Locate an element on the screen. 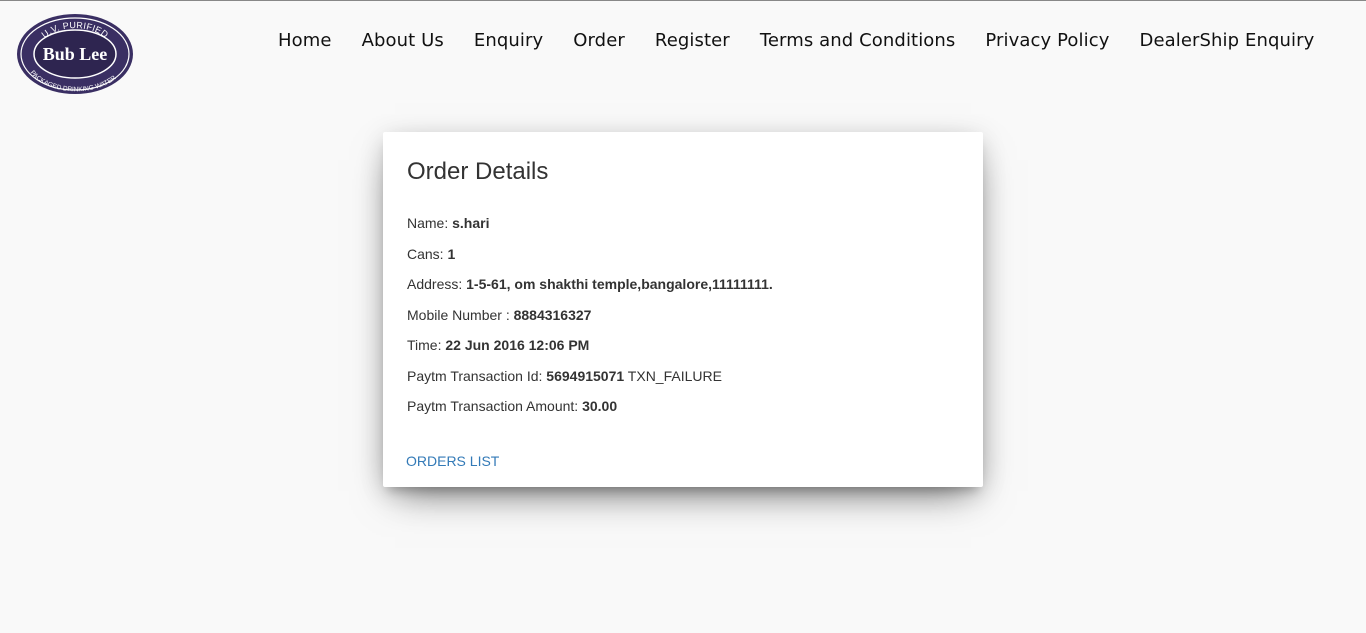 The image size is (1366, 633). nav-home: Home is located at coordinates (305, 40).